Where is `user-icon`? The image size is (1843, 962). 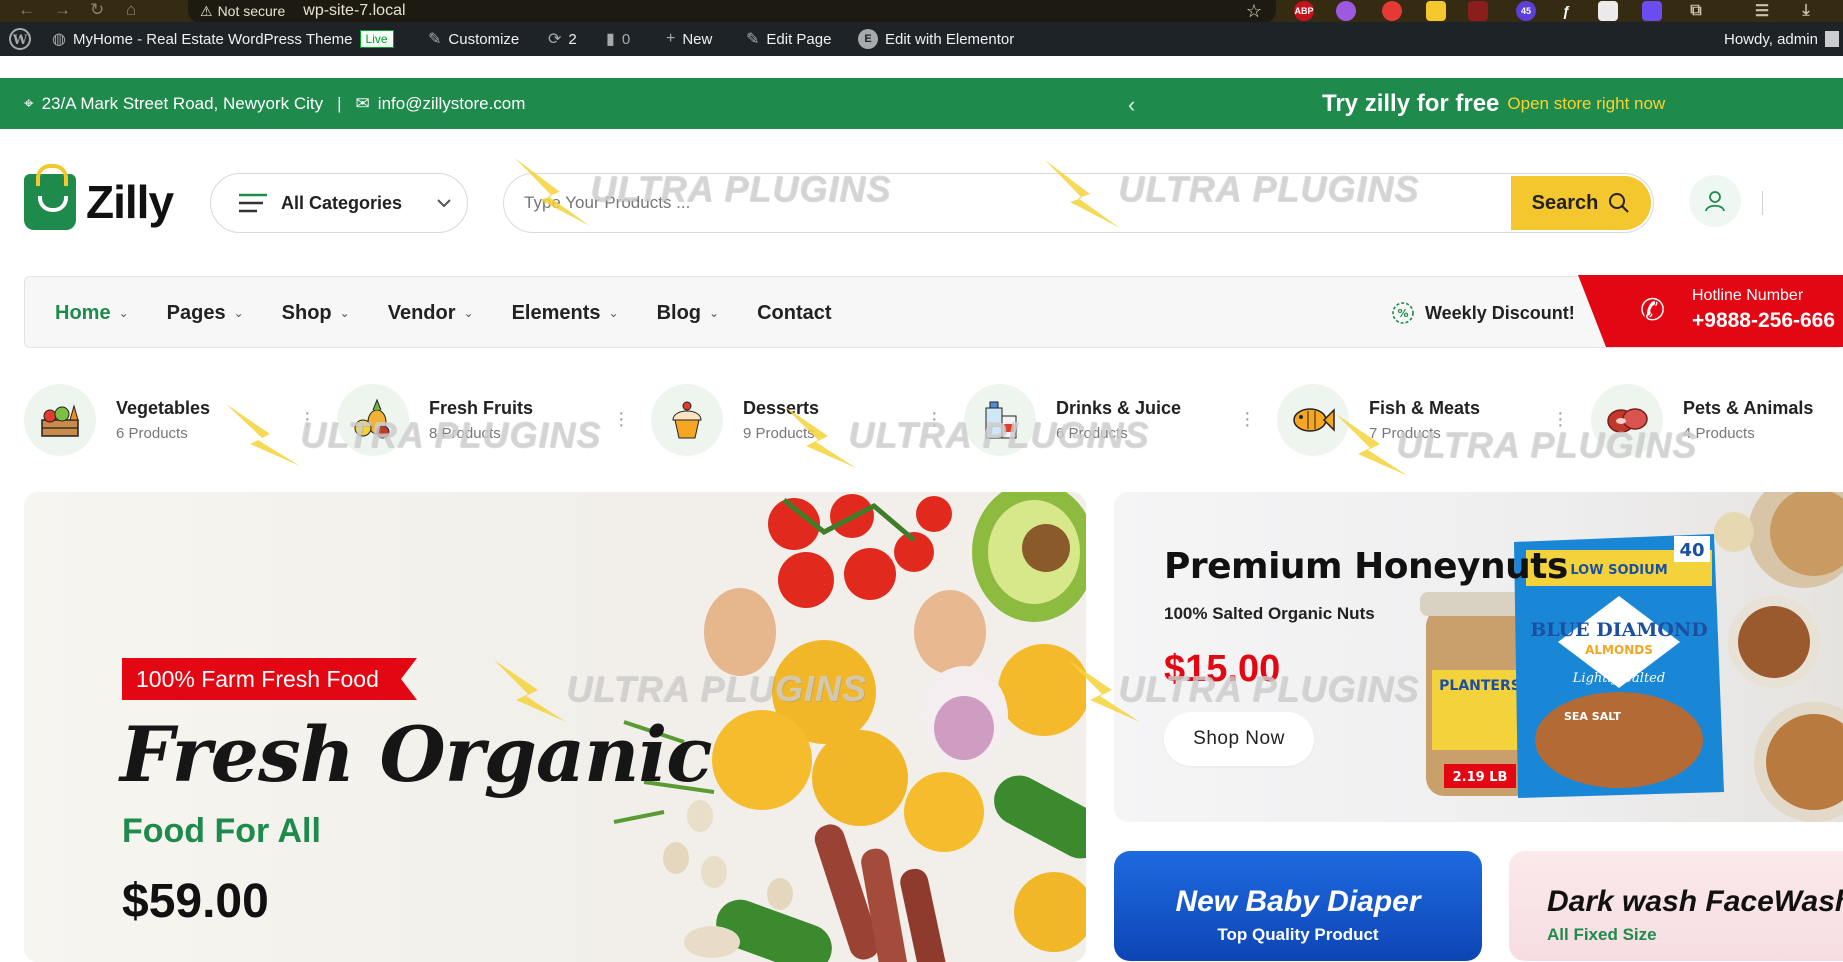
user-icon is located at coordinates (1715, 201).